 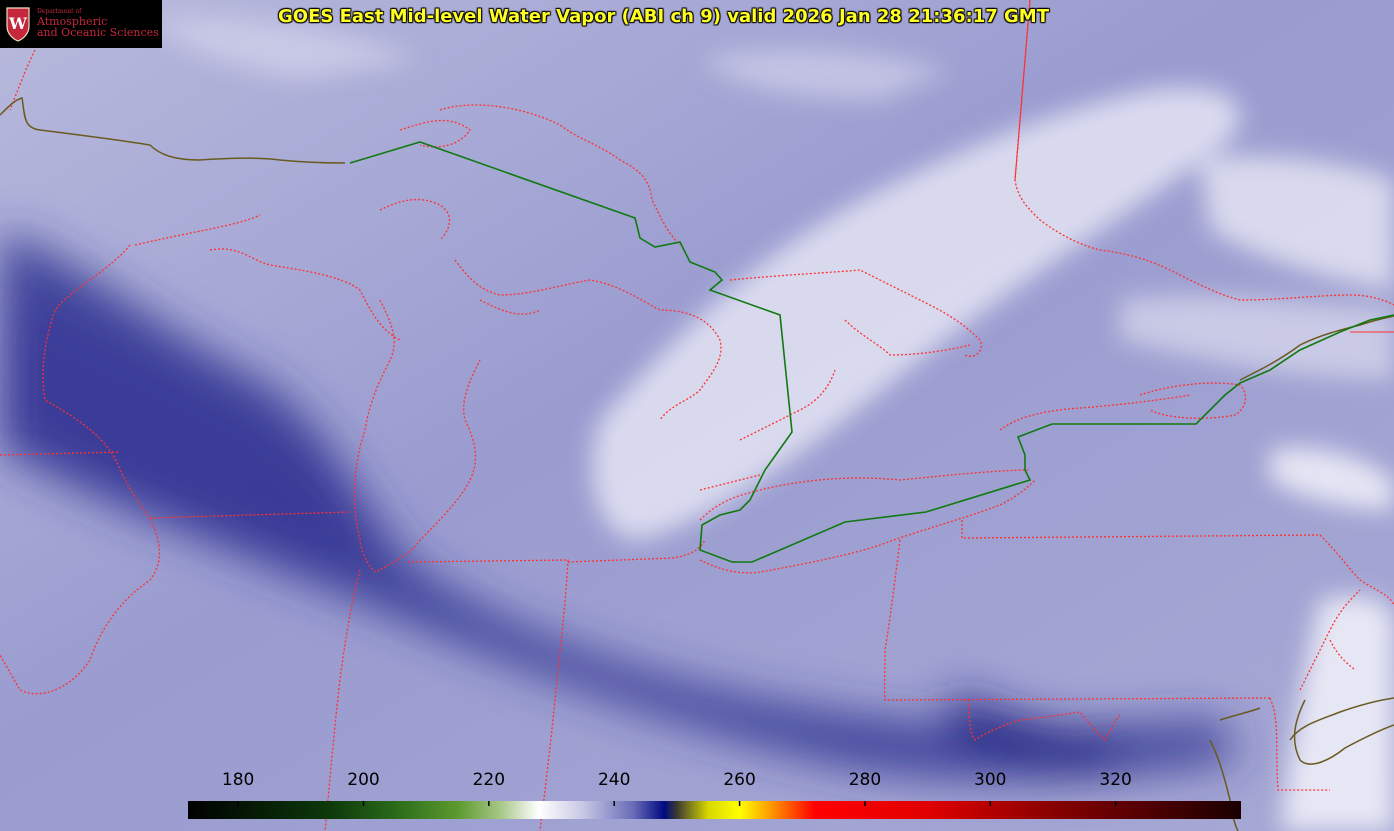 What do you see at coordinates (489, 780) in the screenshot?
I see `colorbar-tick-label: 220` at bounding box center [489, 780].